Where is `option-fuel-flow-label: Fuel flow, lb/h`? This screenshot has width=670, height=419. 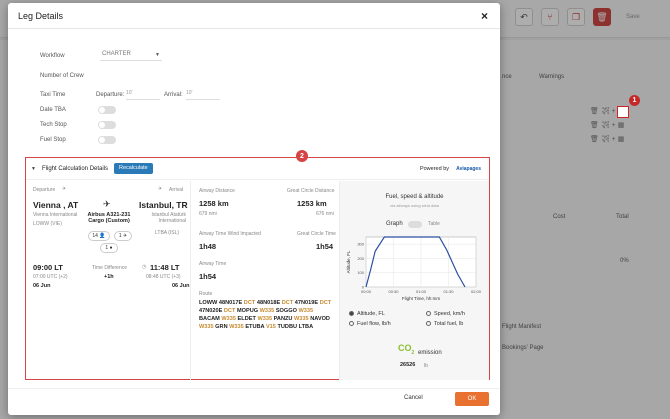 option-fuel-flow-label: Fuel flow, lb/h is located at coordinates (374, 324).